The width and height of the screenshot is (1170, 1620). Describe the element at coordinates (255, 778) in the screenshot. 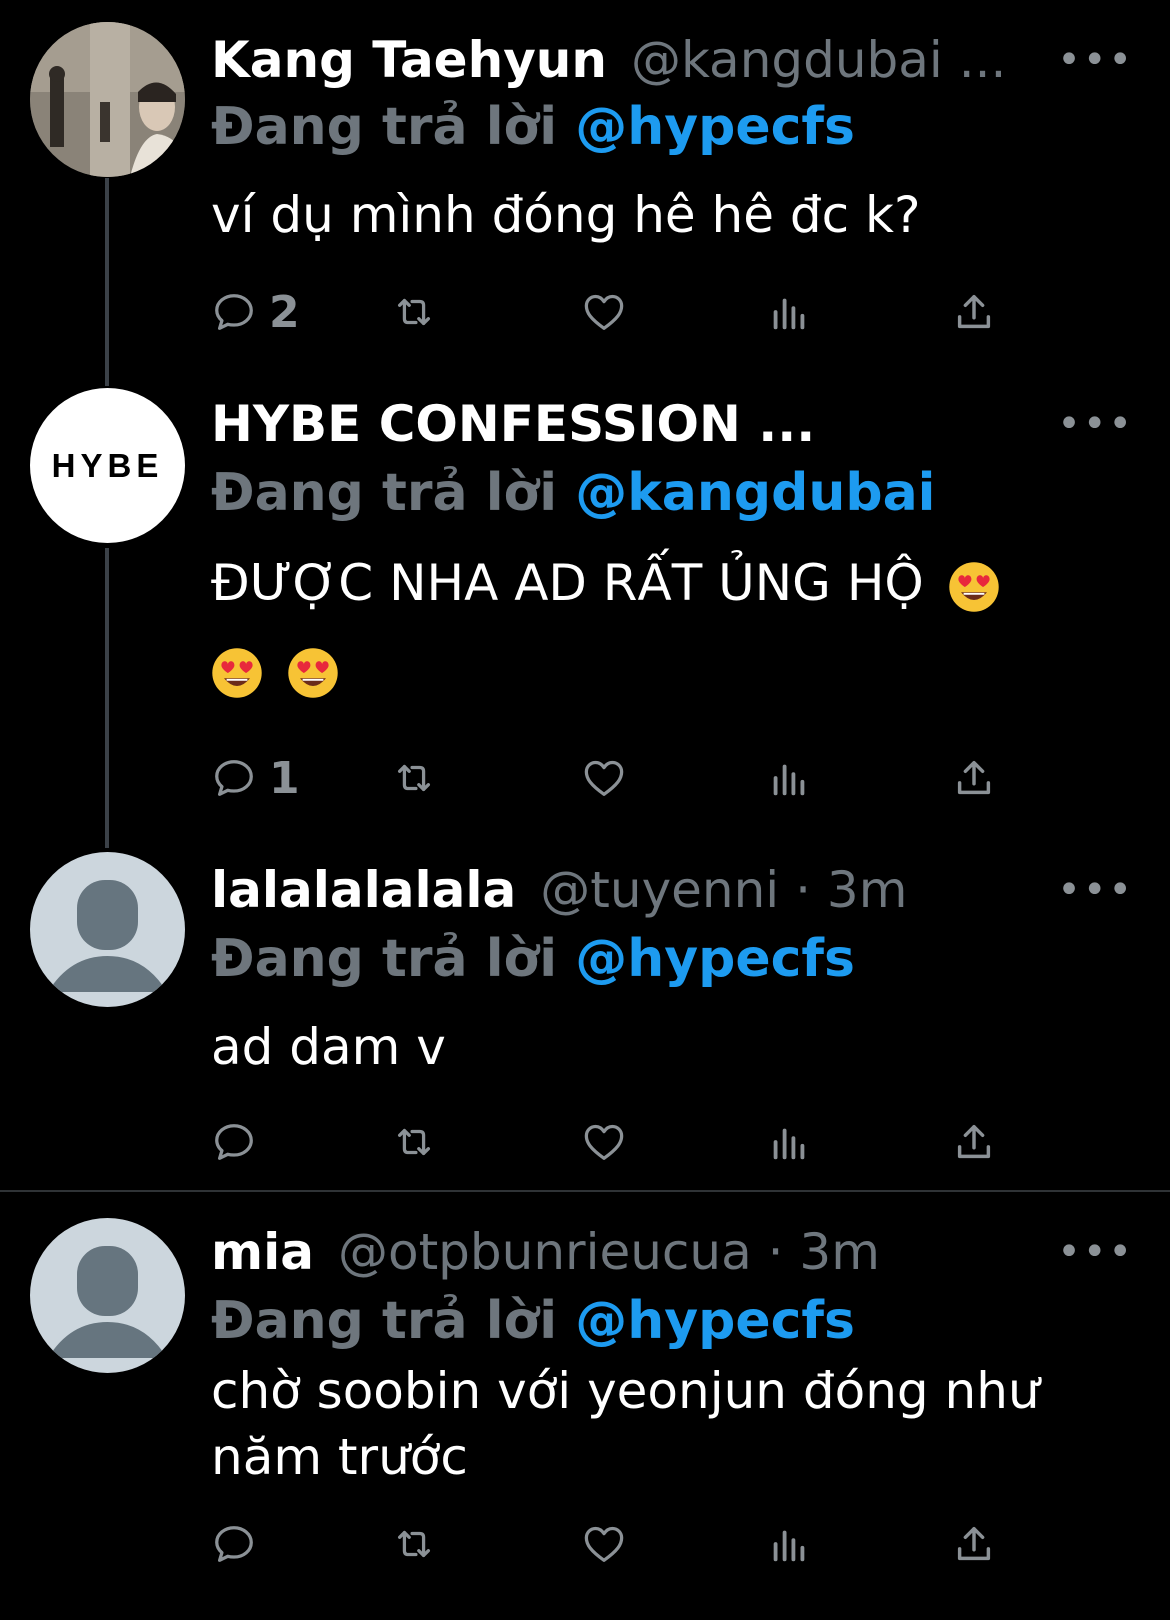

I see `reply-button: 1` at that location.